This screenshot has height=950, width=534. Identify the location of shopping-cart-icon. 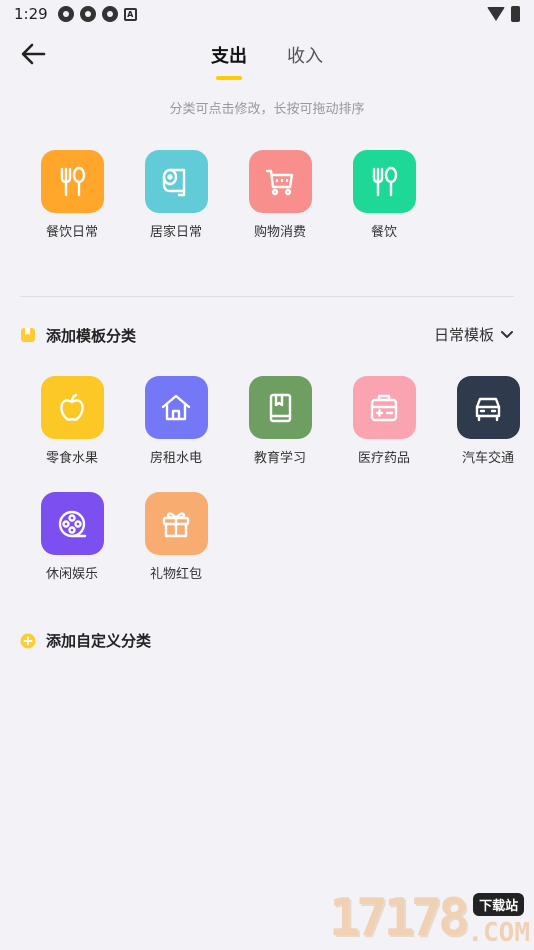
(280, 181).